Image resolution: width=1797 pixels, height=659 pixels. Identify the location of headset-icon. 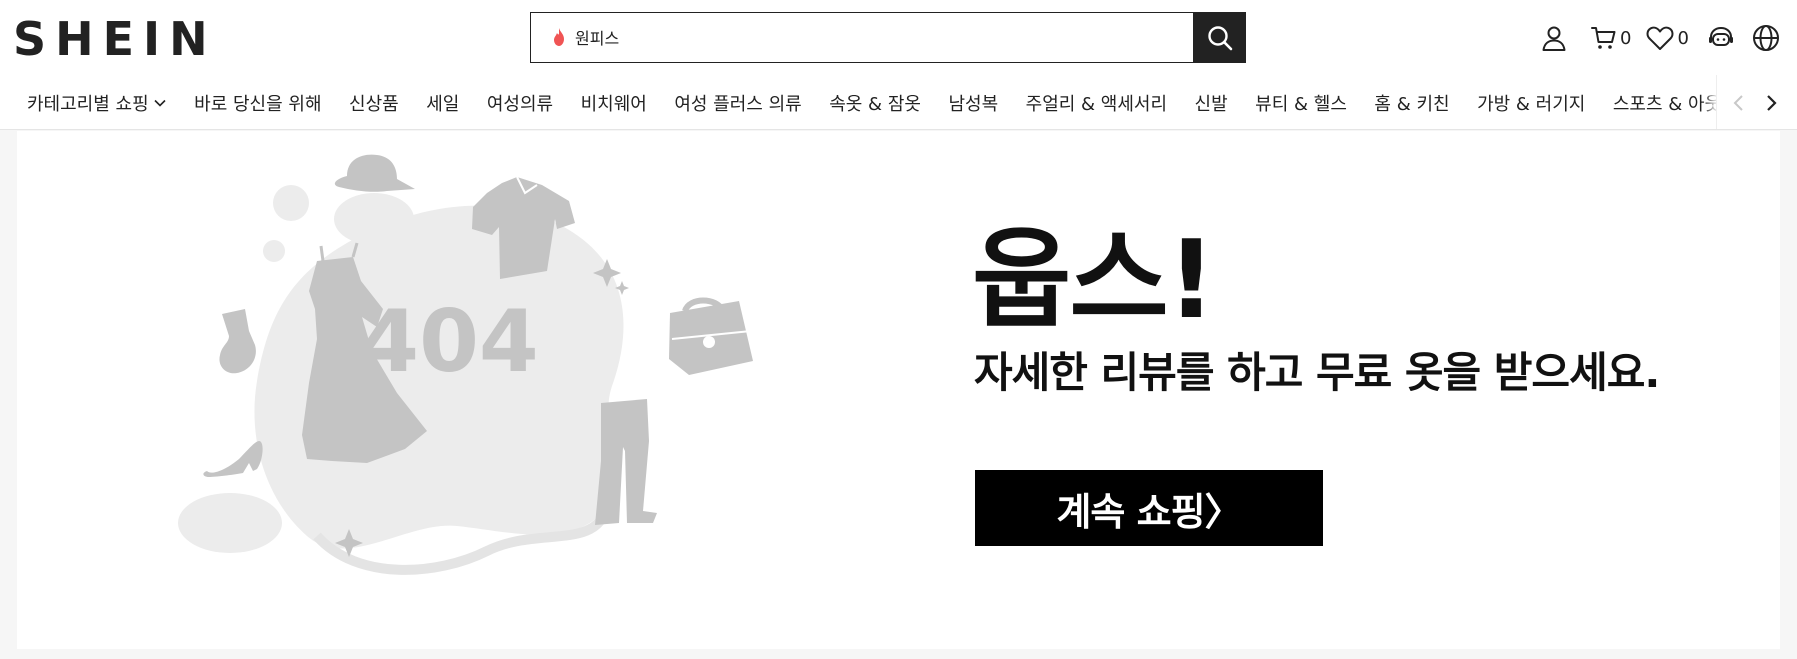
(1720, 36).